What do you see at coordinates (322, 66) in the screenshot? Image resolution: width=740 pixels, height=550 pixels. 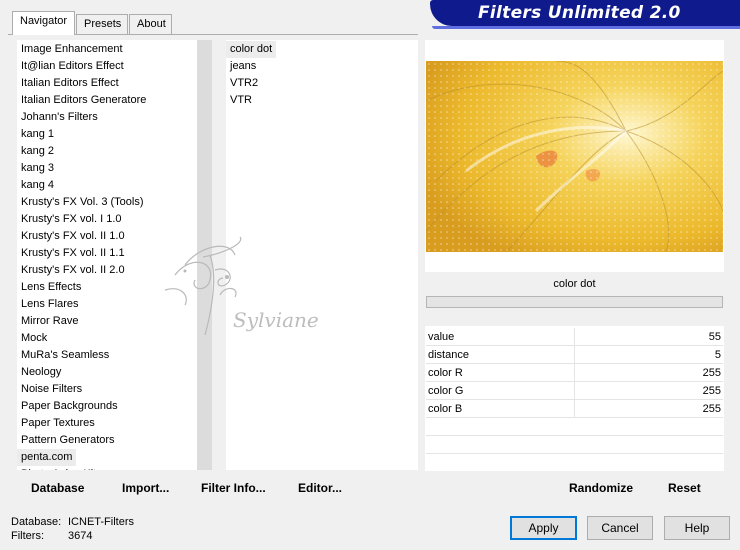 I see `filter-item: jeans` at bounding box center [322, 66].